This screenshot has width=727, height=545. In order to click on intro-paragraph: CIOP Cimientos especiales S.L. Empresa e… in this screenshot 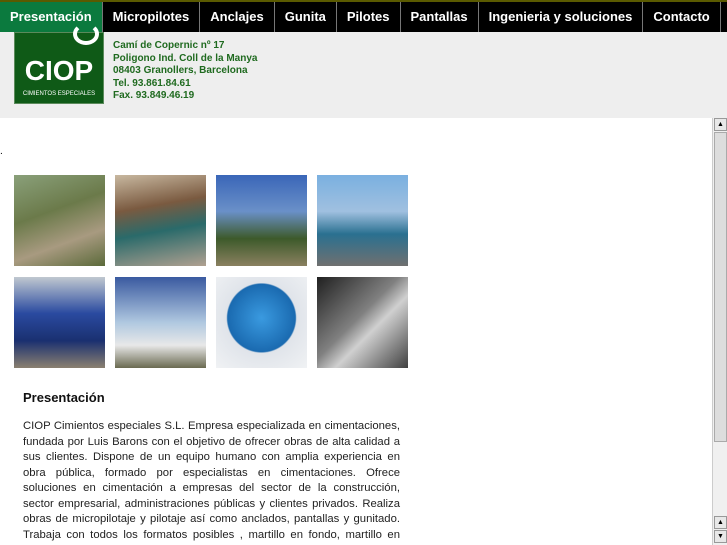, I will do `click(211, 482)`.